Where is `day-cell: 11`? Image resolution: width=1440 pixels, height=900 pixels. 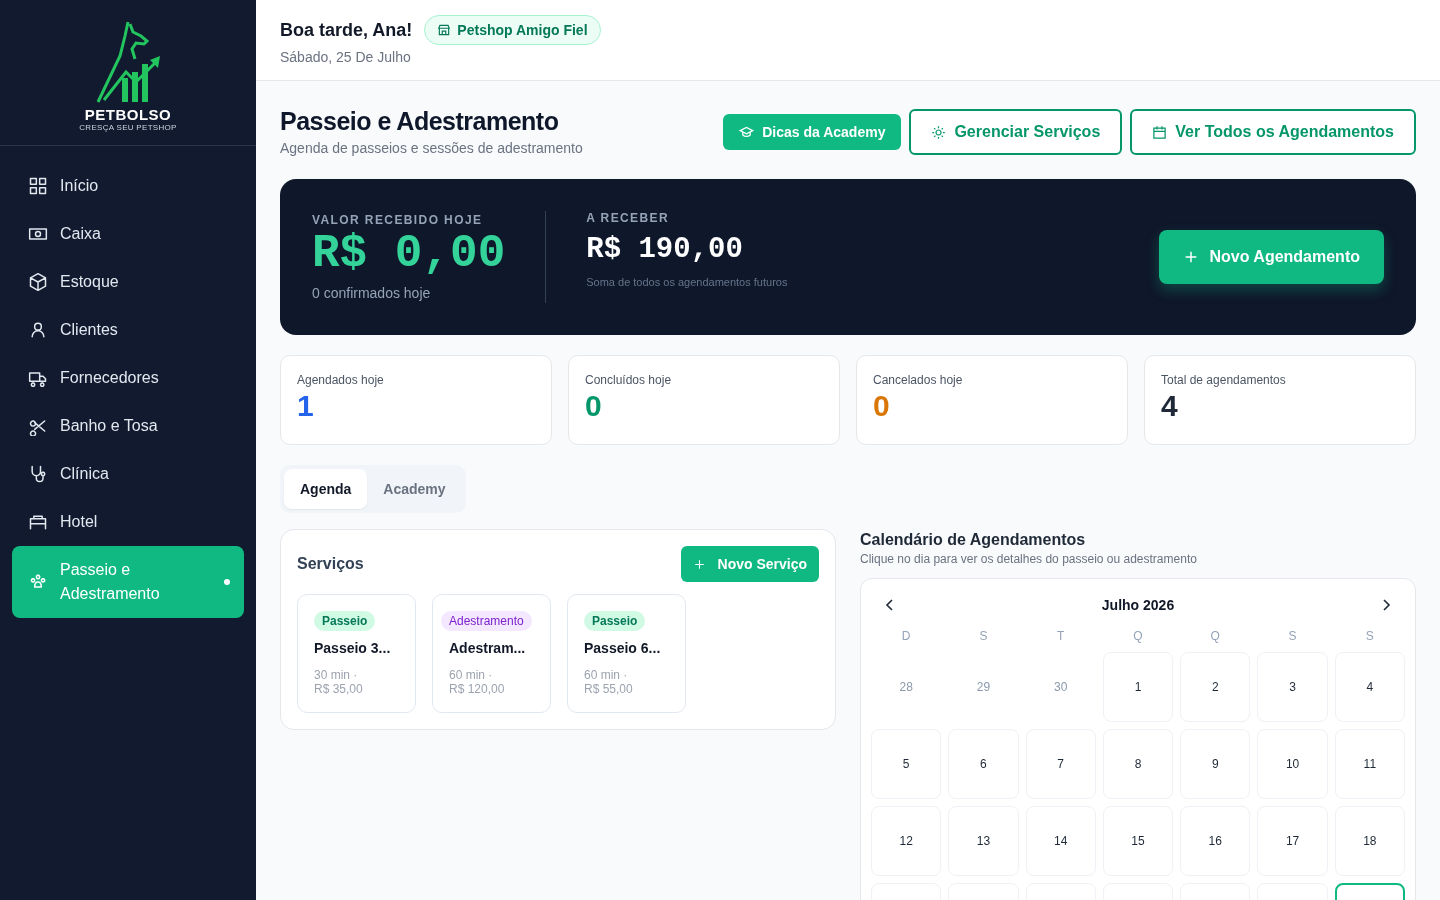
day-cell: 11 is located at coordinates (1369, 764).